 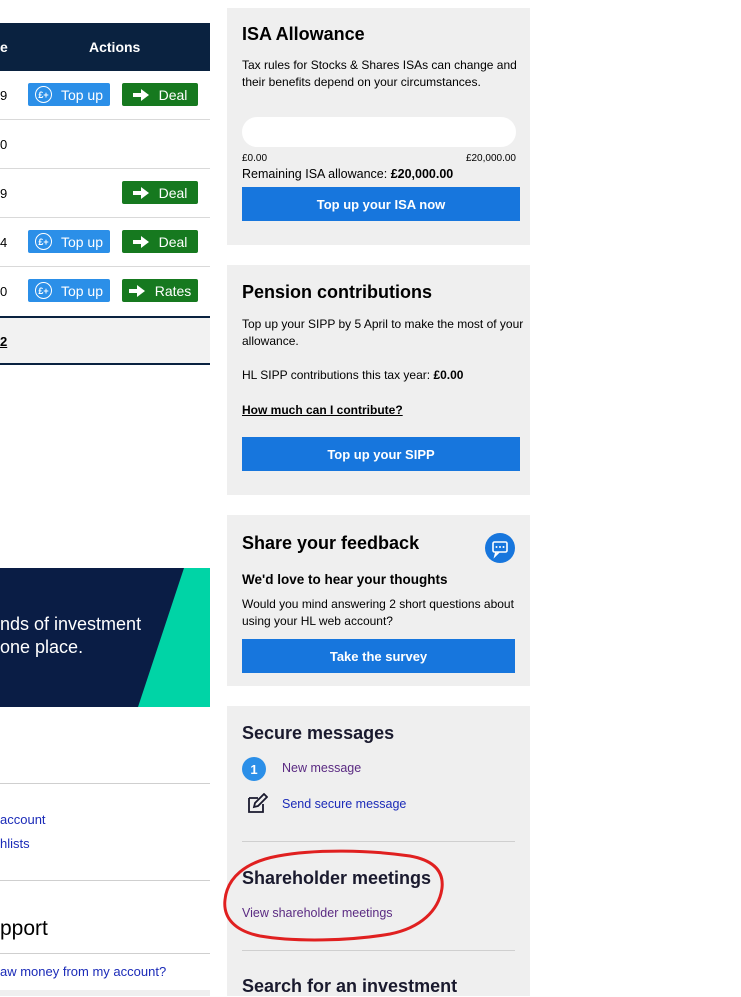 I want to click on withdraw-money-link: aw money from my account?, so click(x=83, y=971).